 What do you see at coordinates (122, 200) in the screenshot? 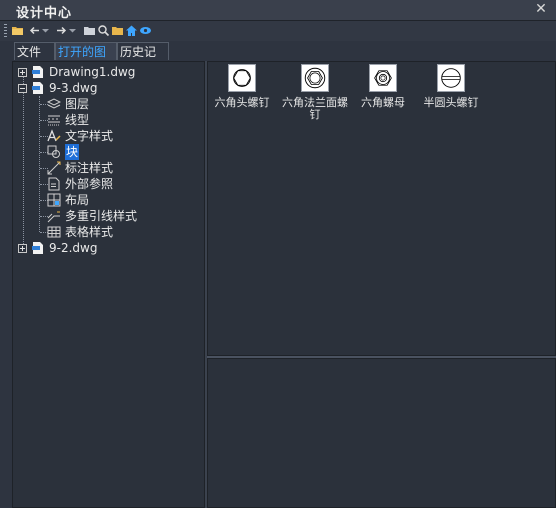
I see `tree-item-layout: 布局` at bounding box center [122, 200].